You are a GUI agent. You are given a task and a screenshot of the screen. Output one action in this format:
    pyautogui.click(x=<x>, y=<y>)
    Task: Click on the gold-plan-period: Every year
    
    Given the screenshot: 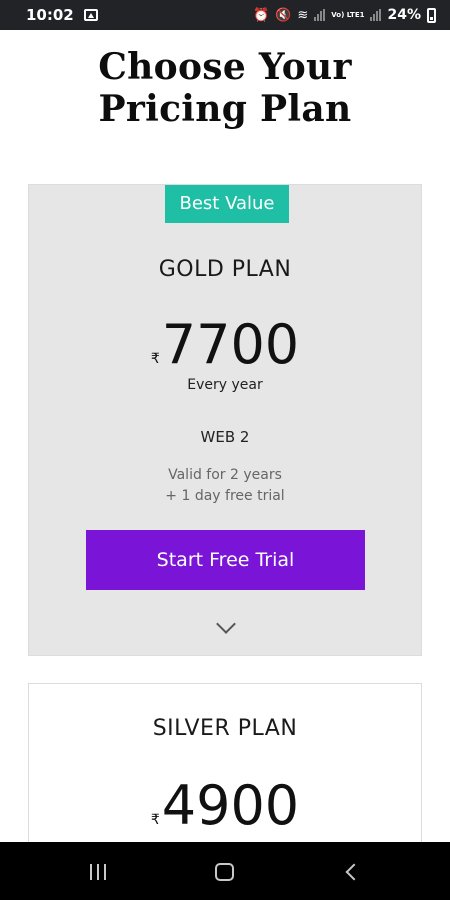 What is the action you would take?
    pyautogui.click(x=225, y=385)
    